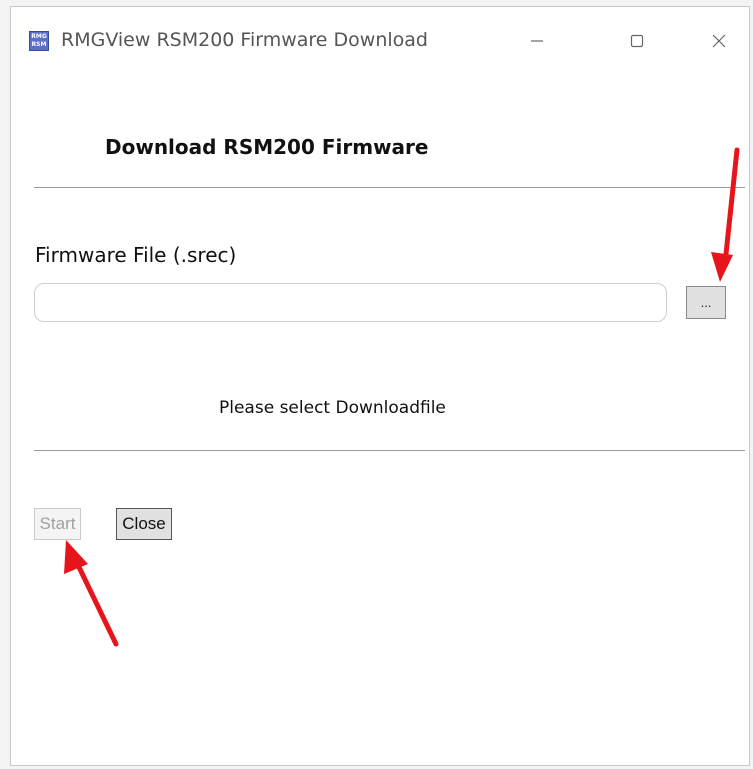  Describe the element at coordinates (57, 524) in the screenshot. I see `start-button: Start` at that location.